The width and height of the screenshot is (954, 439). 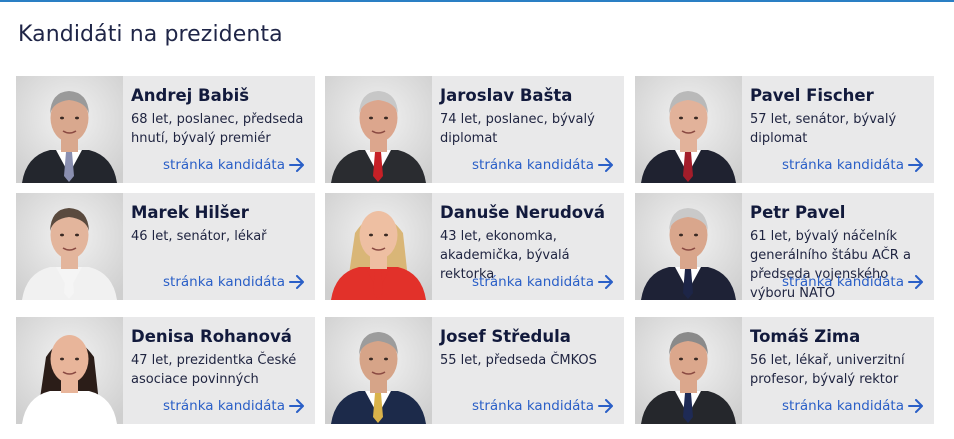 I want to click on page-title: Kandidáti na prezidenta, so click(x=150, y=34).